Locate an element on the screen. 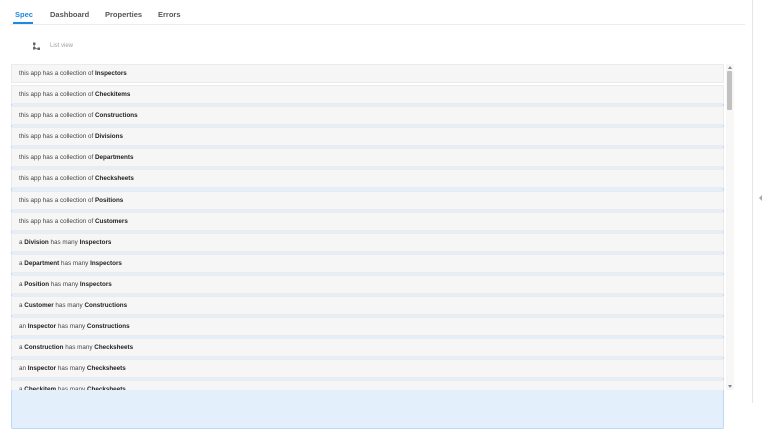  spec-row: this app has a collection of Departments is located at coordinates (367, 157).